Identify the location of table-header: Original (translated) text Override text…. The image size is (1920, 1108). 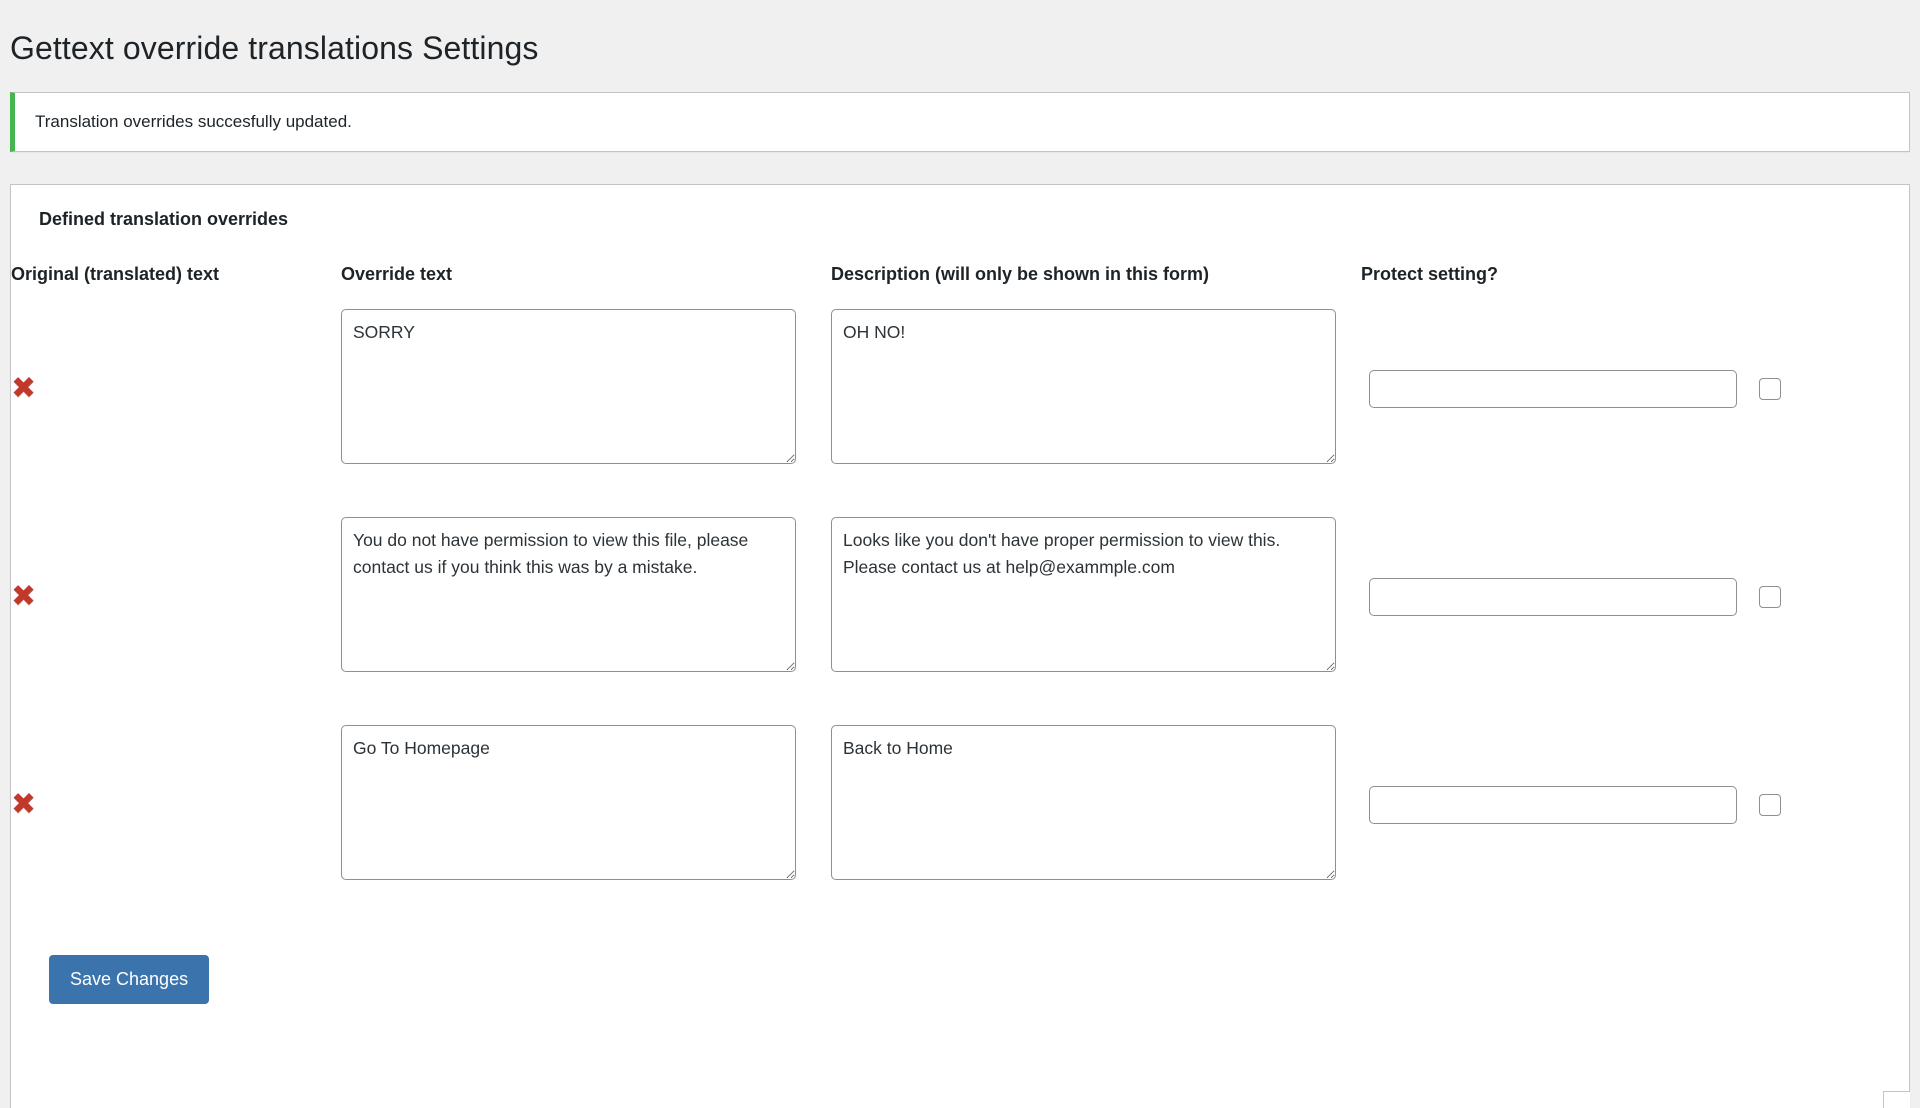
(961, 274).